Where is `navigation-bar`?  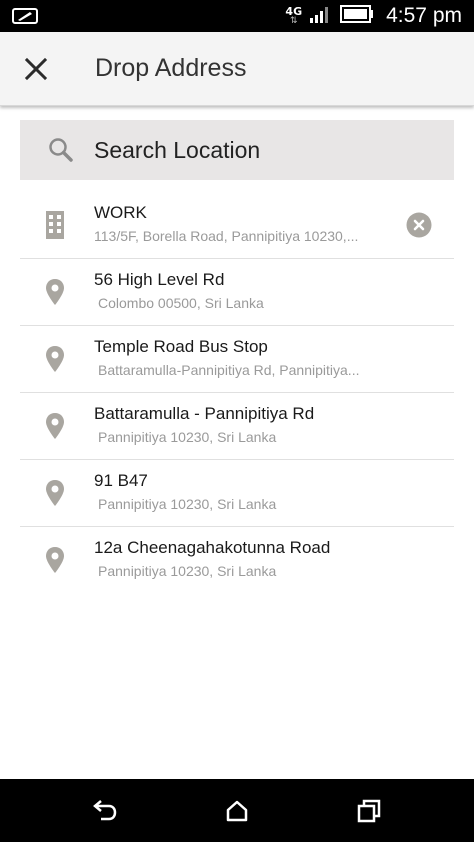
navigation-bar is located at coordinates (237, 810).